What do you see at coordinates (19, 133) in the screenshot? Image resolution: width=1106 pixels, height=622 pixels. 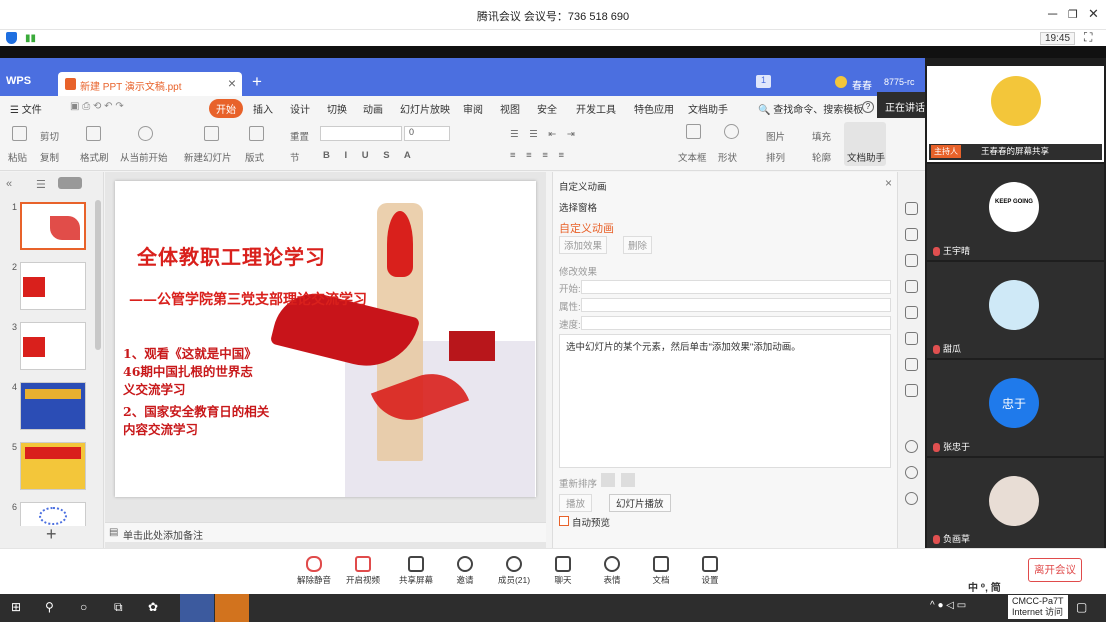 I see `paste-icon` at bounding box center [19, 133].